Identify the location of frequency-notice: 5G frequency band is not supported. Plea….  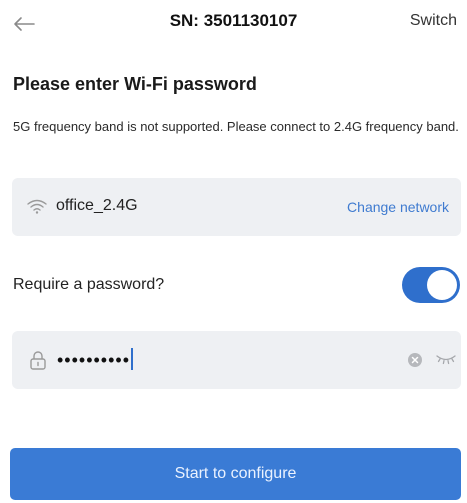
(236, 126).